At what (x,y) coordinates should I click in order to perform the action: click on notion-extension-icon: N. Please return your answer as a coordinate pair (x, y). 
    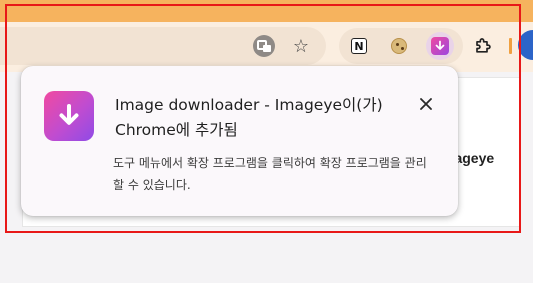
    Looking at the image, I should click on (359, 46).